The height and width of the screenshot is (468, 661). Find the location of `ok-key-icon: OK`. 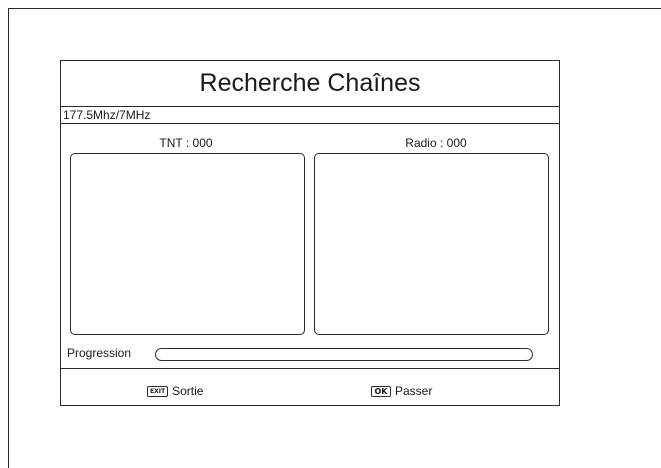

ok-key-icon: OK is located at coordinates (381, 391).